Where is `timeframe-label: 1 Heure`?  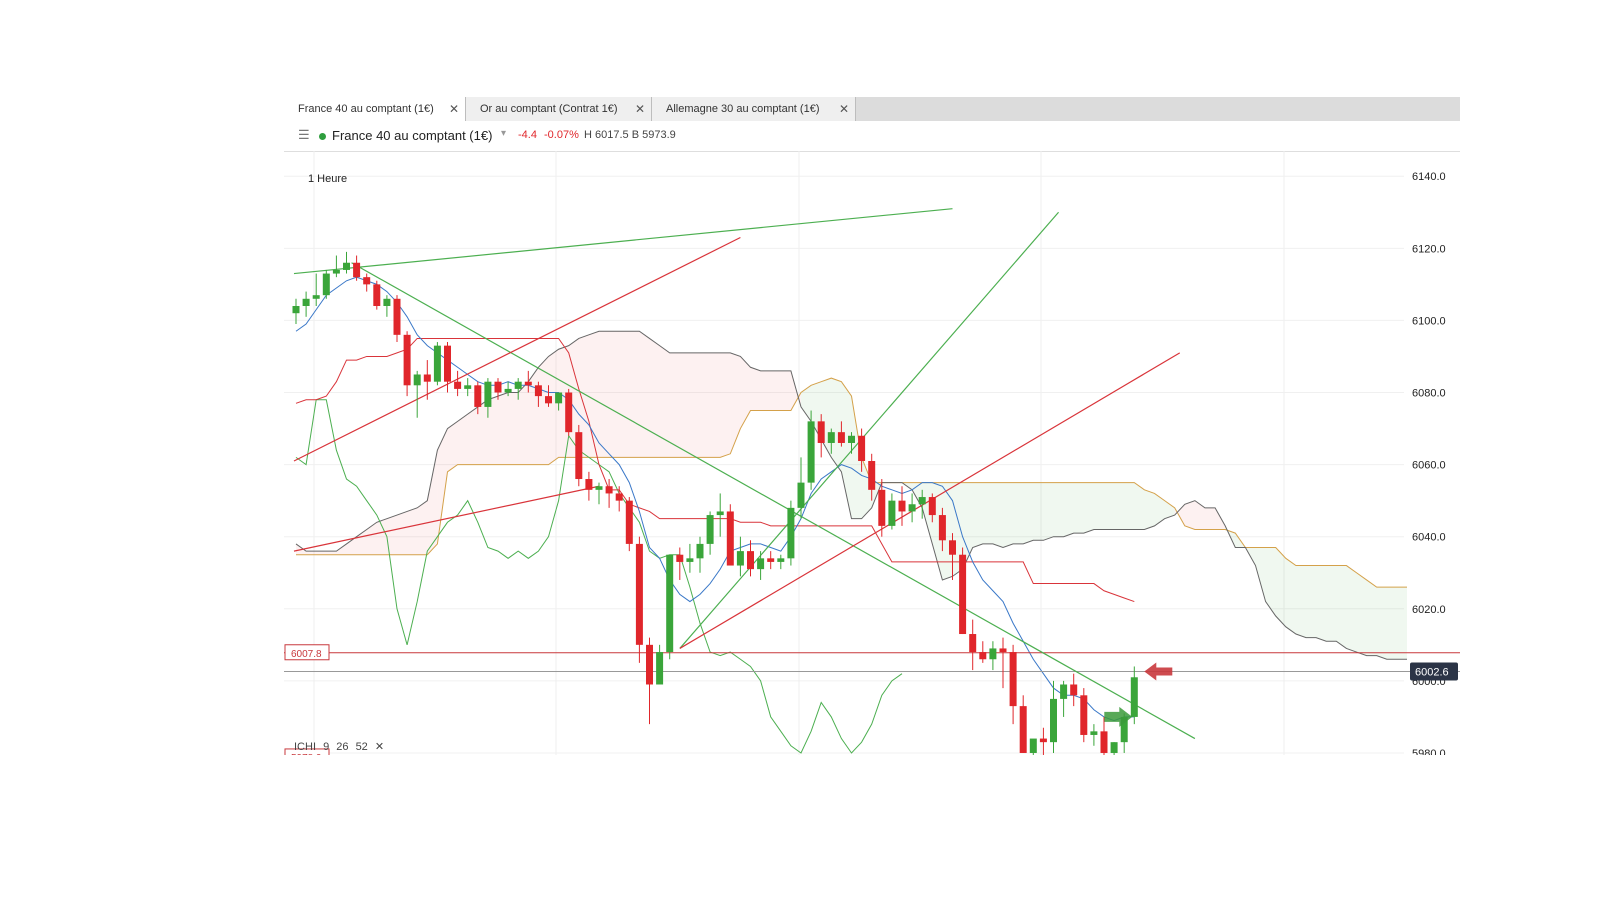 timeframe-label: 1 Heure is located at coordinates (327, 179).